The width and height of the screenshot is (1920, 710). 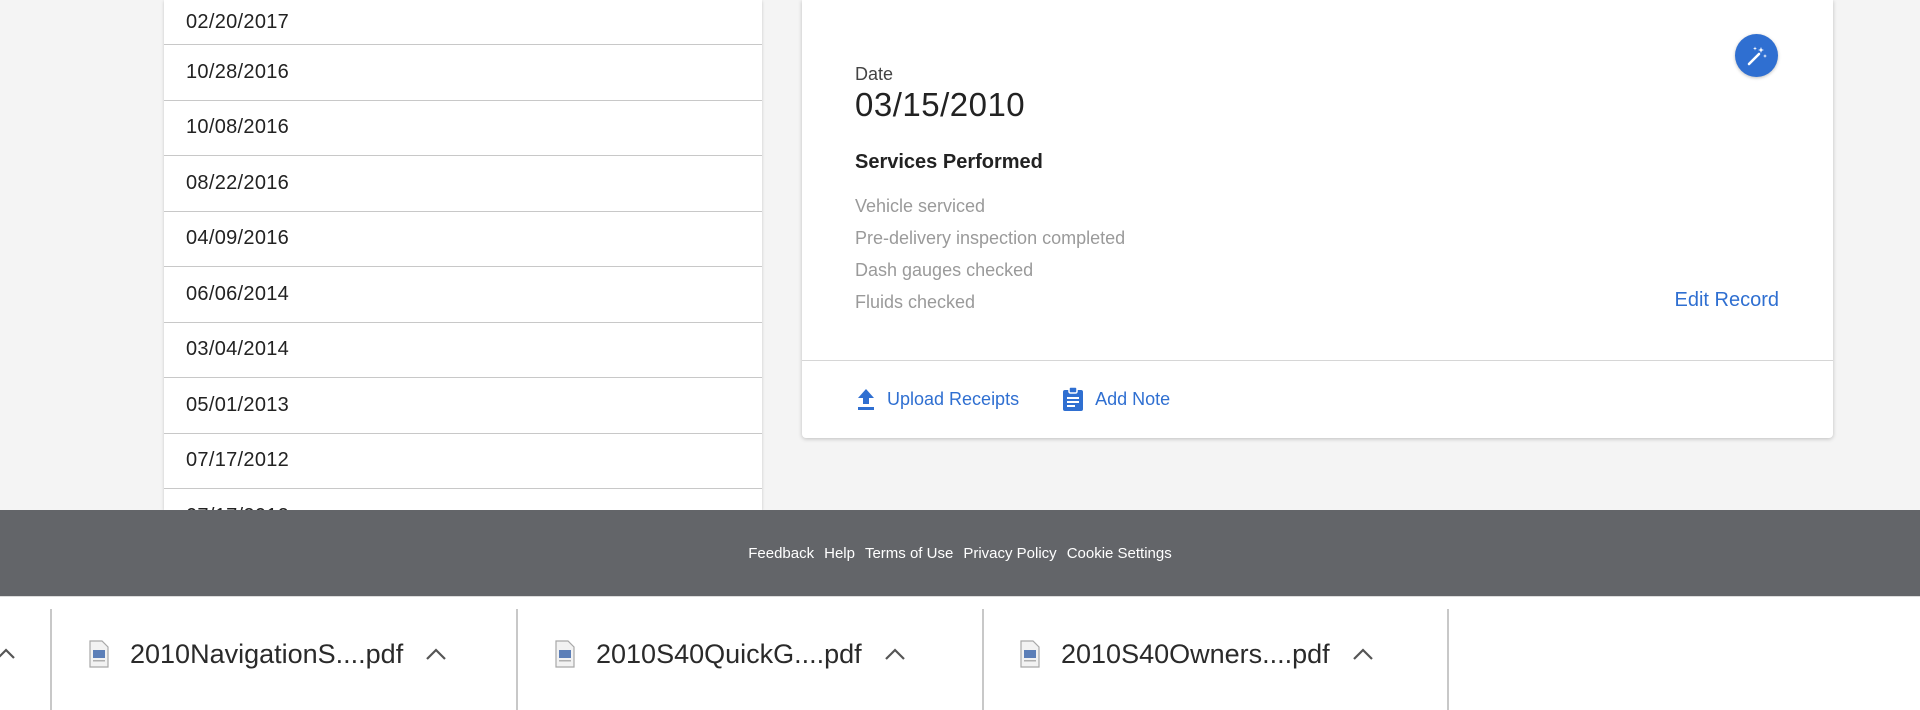 I want to click on download-filename: 2010NavigationS....pdf, so click(x=267, y=653).